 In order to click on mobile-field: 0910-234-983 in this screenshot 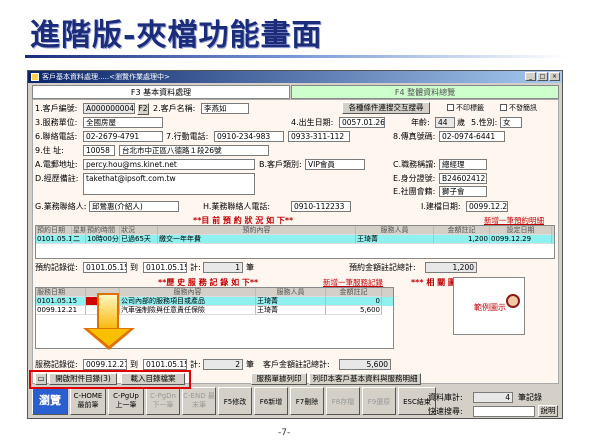, I will do `click(249, 136)`.